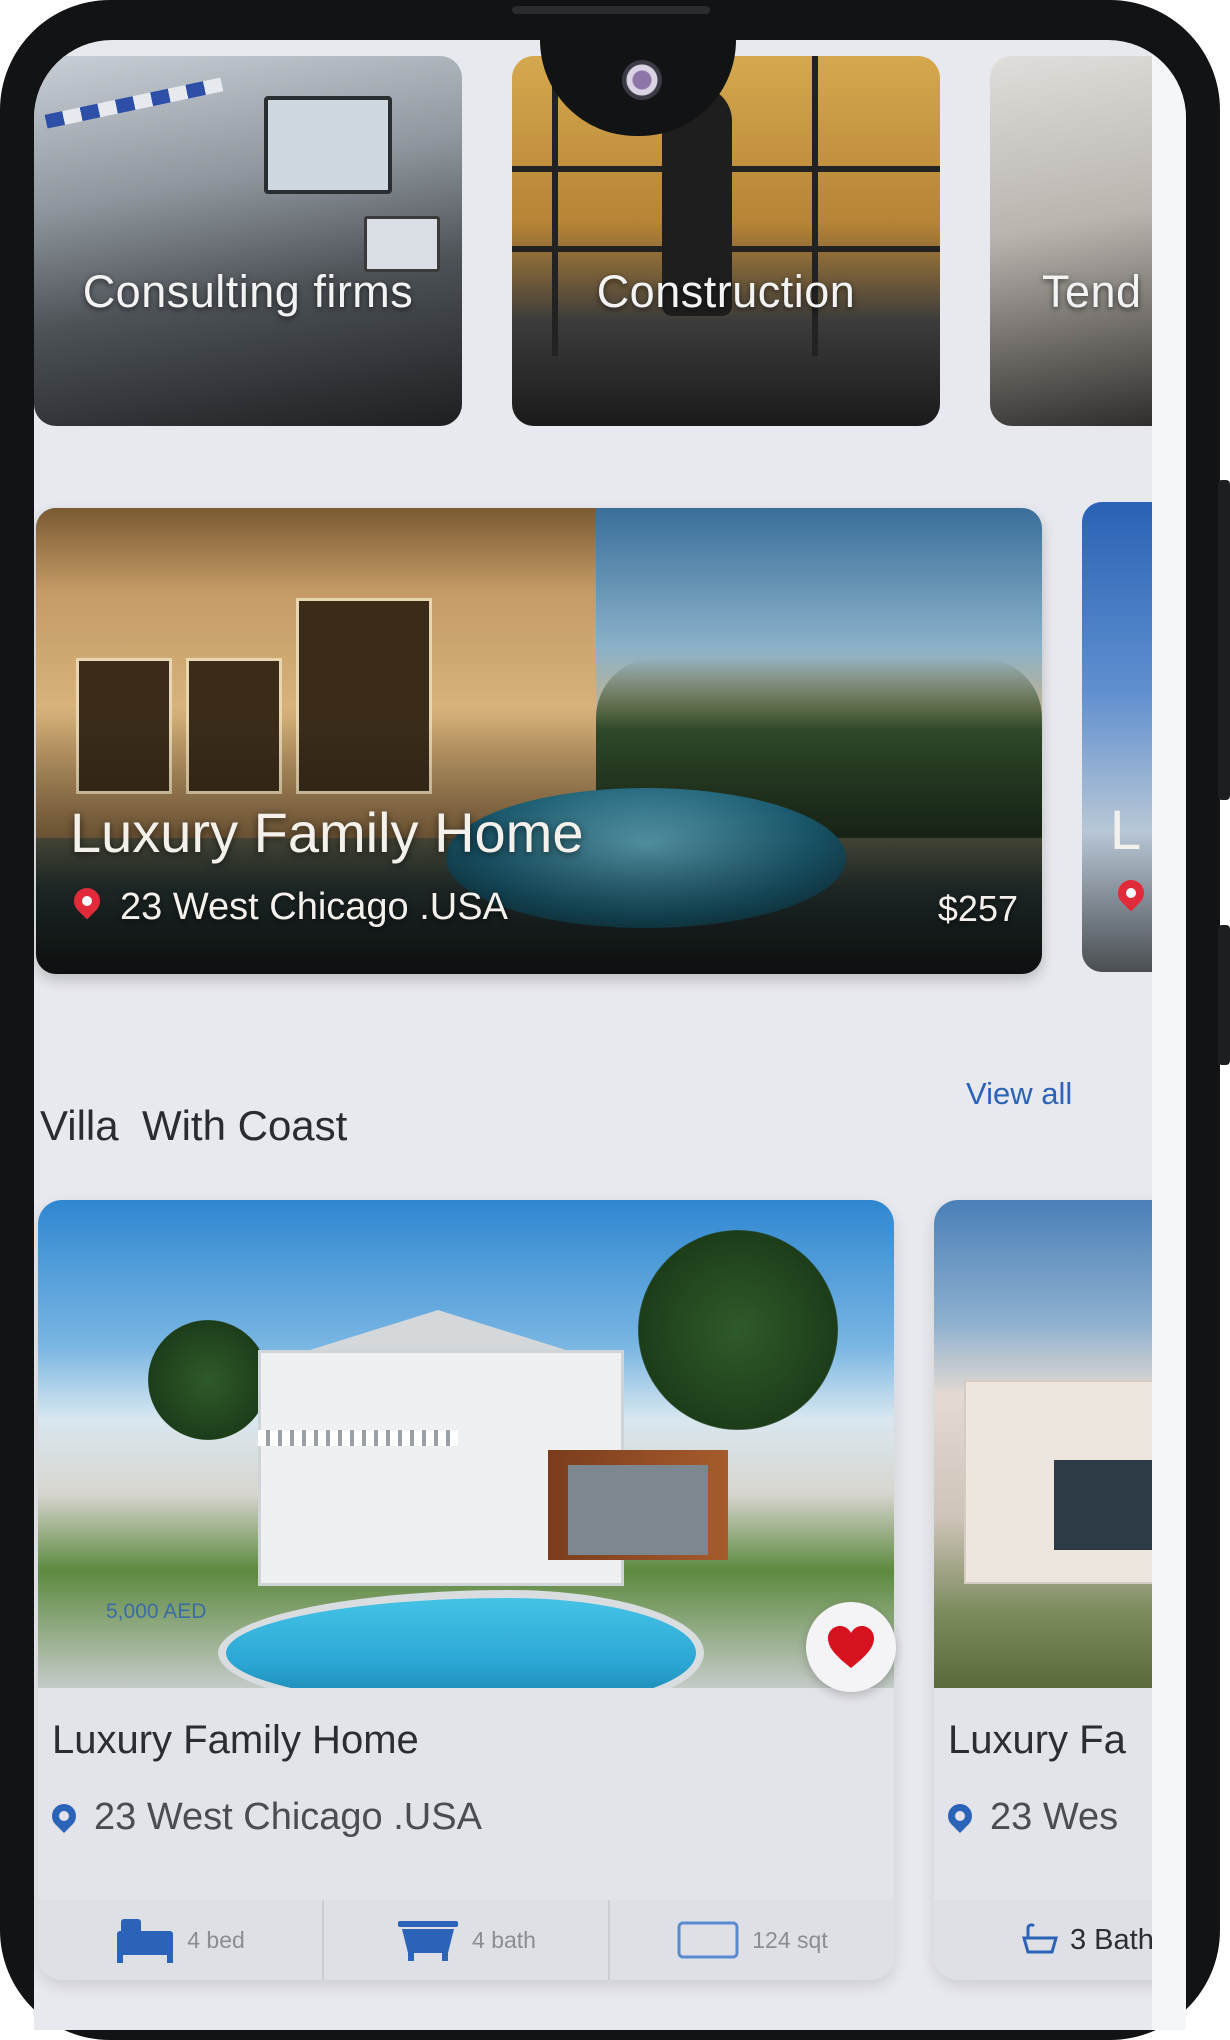 This screenshot has width=1230, height=2040. Describe the element at coordinates (1224, 995) in the screenshot. I see `power-button` at that location.